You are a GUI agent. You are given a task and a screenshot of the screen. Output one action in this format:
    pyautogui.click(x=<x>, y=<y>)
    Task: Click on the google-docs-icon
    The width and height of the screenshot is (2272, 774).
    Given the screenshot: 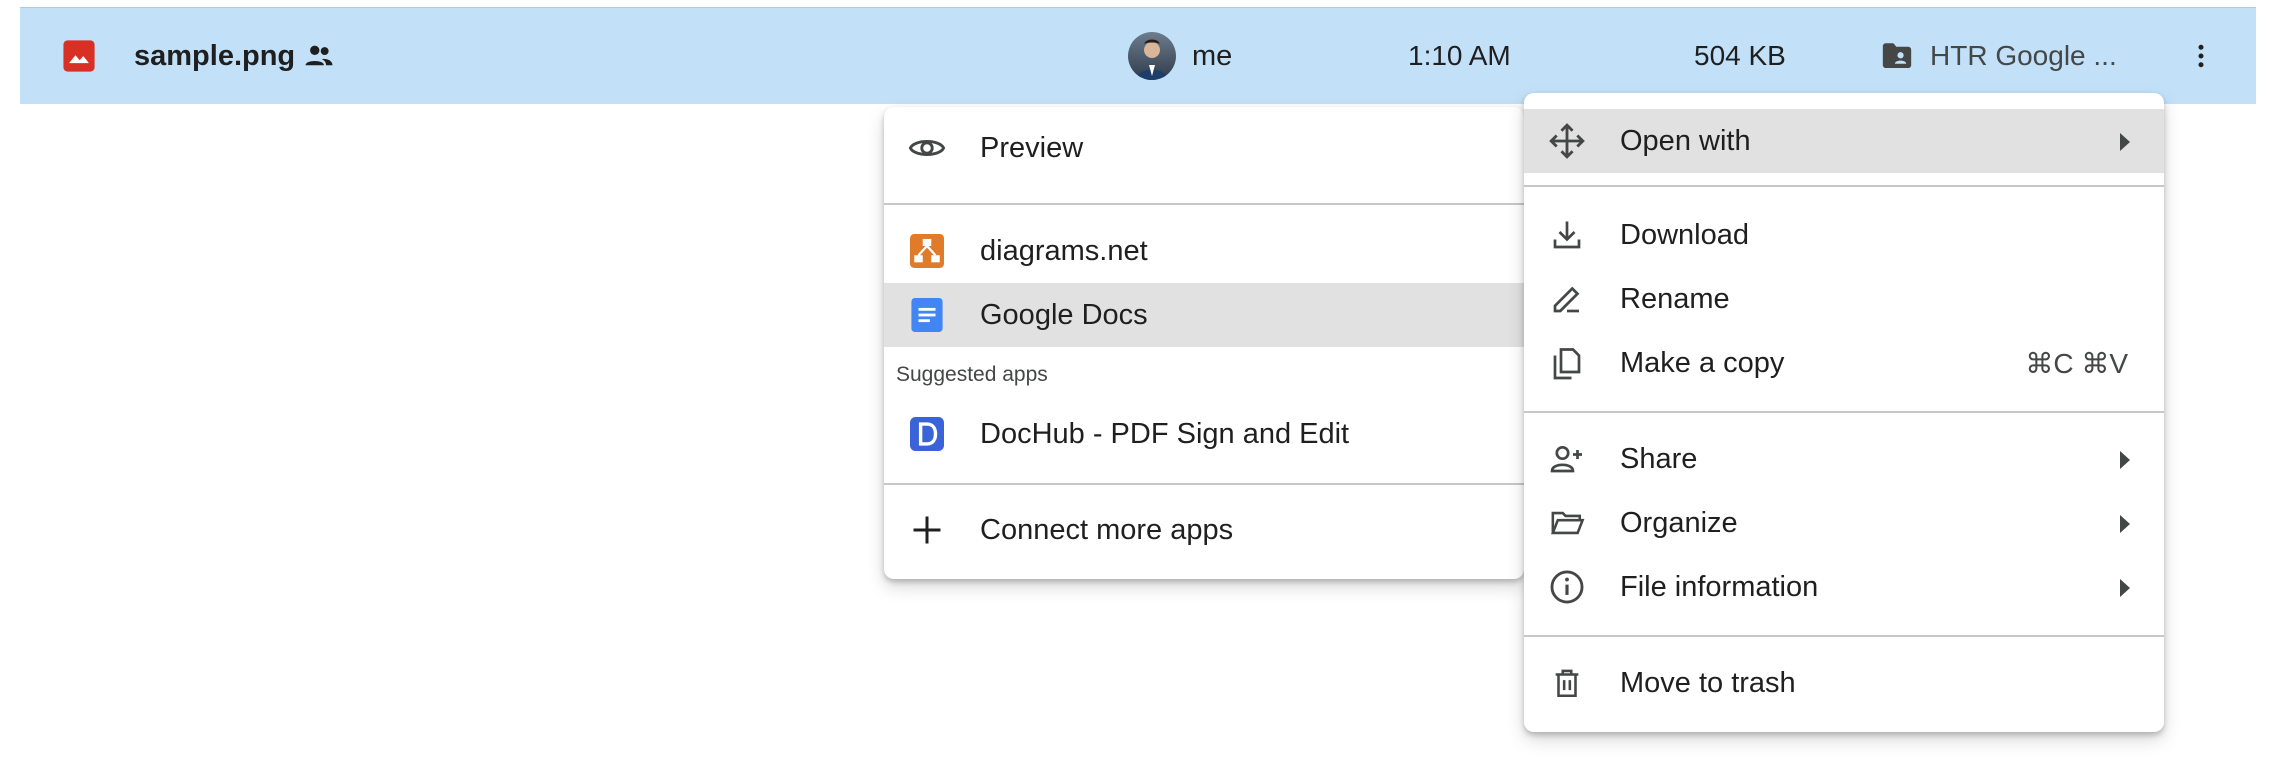 What is the action you would take?
    pyautogui.click(x=927, y=315)
    